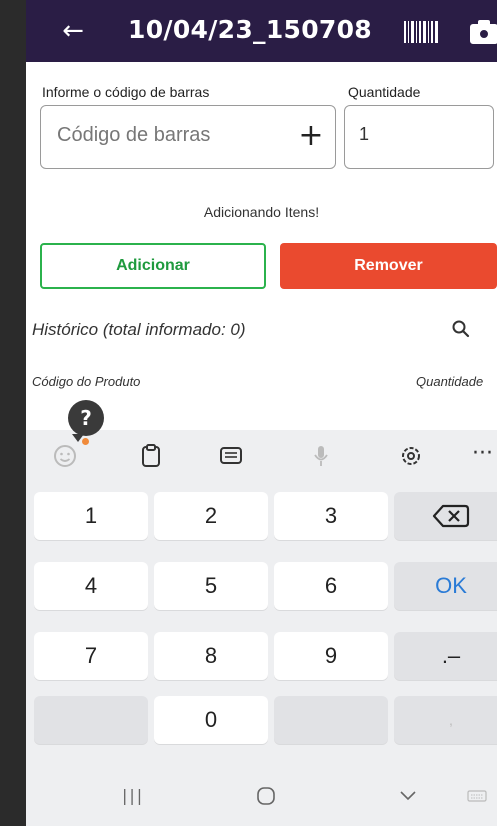  I want to click on gear-icon, so click(411, 456).